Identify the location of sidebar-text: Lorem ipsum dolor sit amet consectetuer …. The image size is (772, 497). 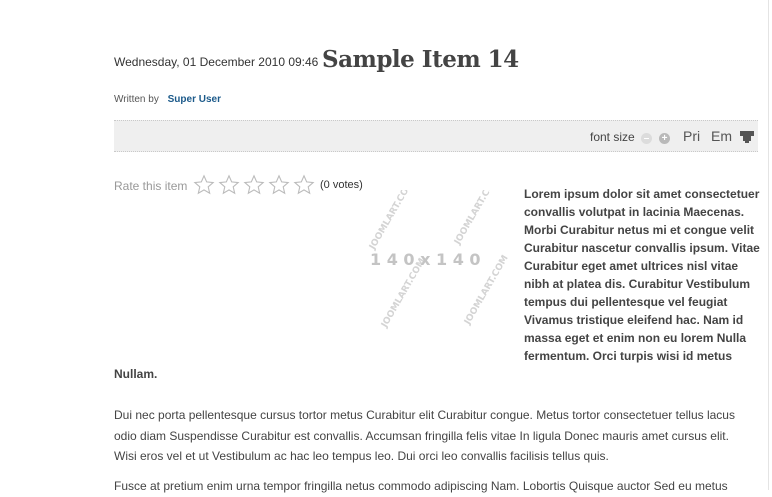
(642, 275).